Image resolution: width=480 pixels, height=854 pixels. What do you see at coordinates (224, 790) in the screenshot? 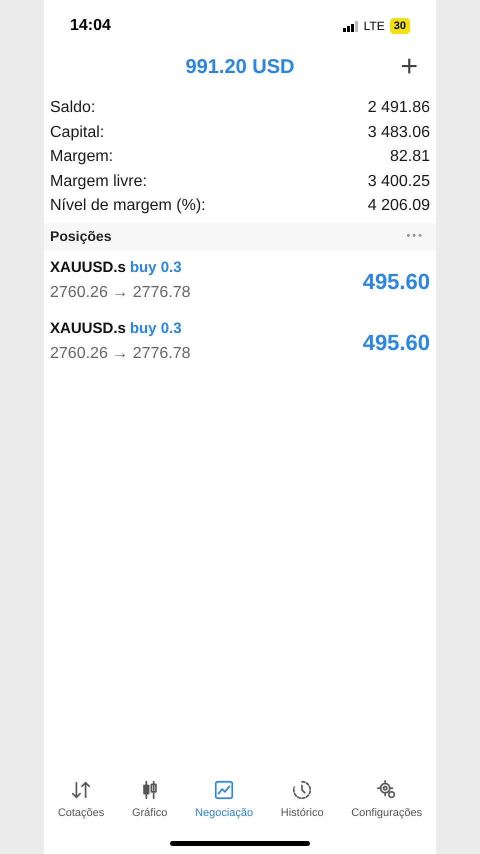
I see `line-chart-icon` at bounding box center [224, 790].